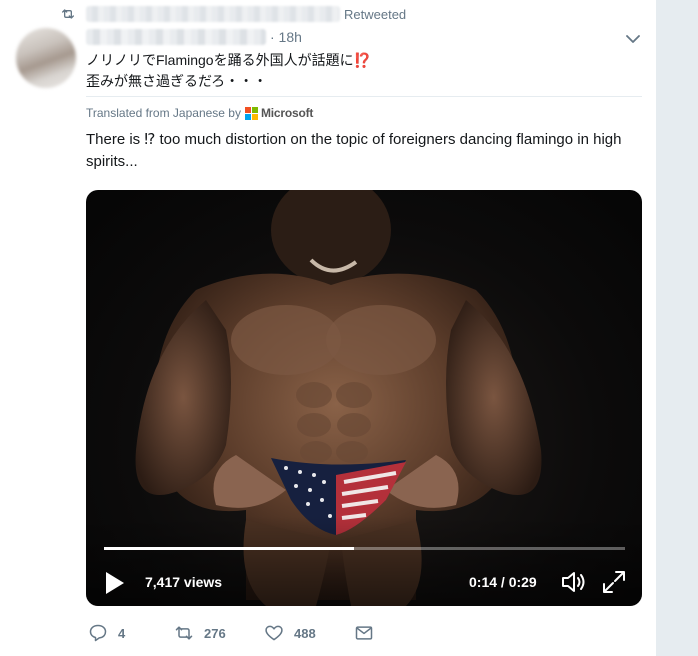 Image resolution: width=698 pixels, height=656 pixels. Describe the element at coordinates (229, 548) in the screenshot. I see `video-progress-fill` at that location.